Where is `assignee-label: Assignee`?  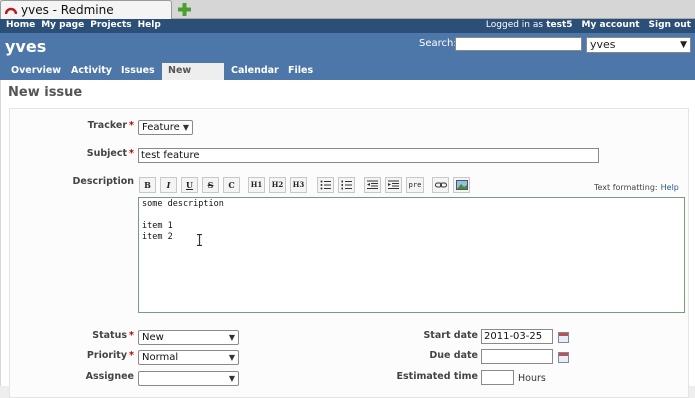
assignee-label: Assignee is located at coordinates (109, 376).